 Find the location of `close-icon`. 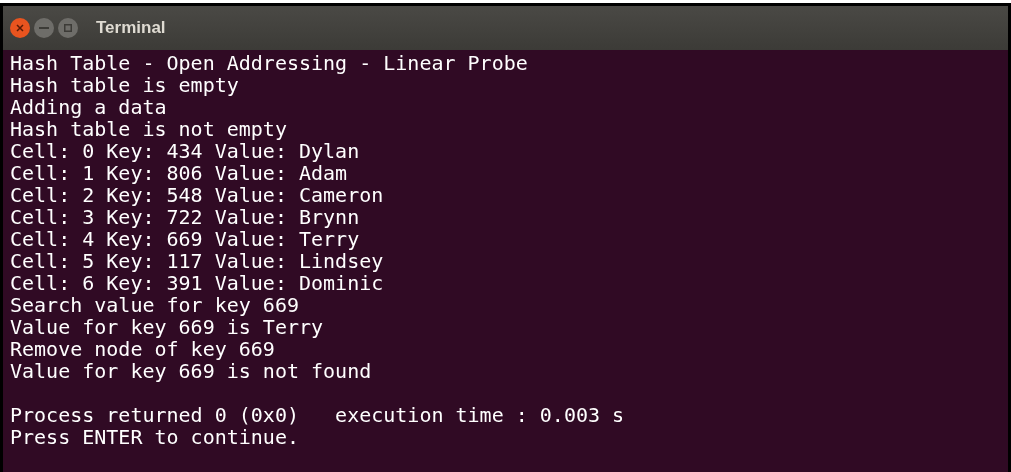

close-icon is located at coordinates (20, 28).